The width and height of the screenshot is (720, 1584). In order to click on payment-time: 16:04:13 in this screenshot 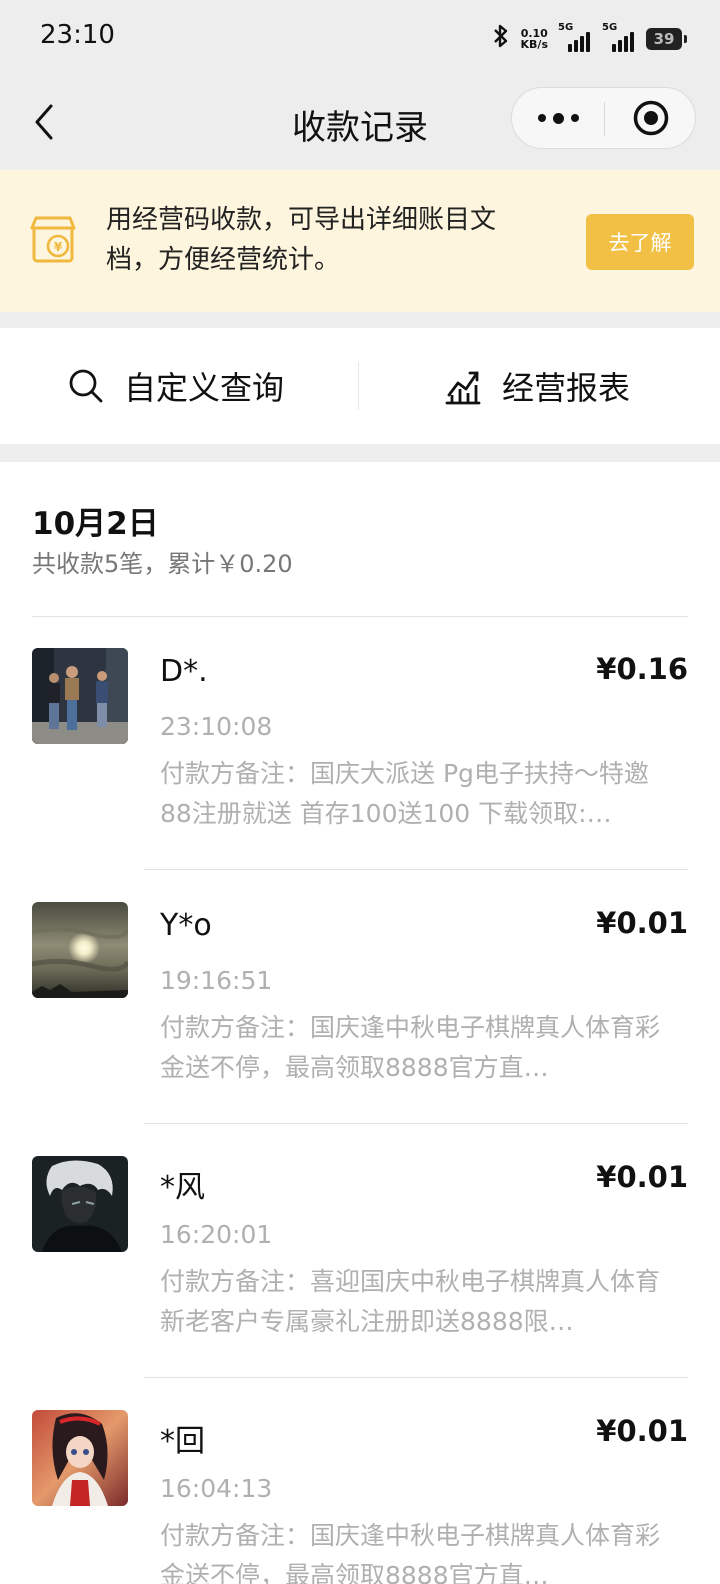, I will do `click(216, 1488)`.